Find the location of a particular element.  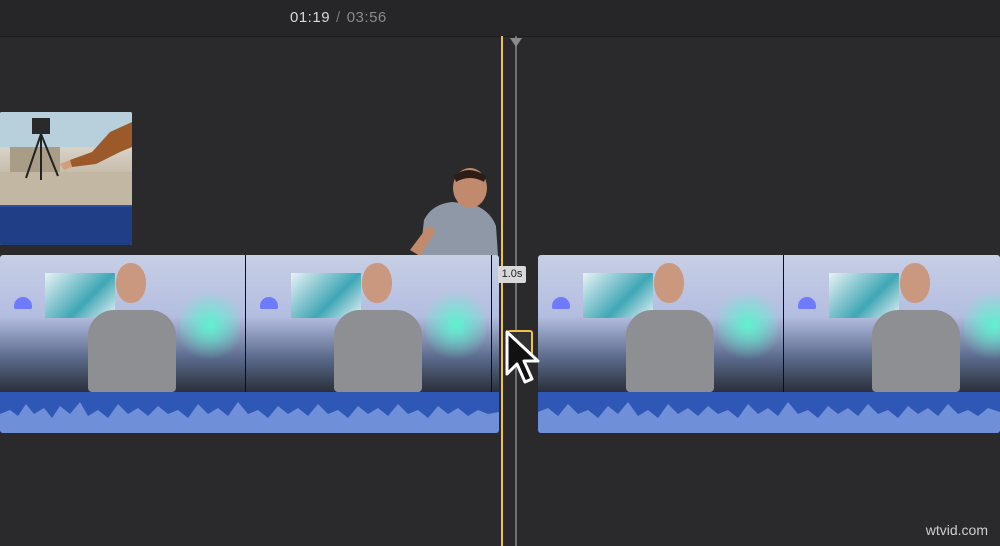

playhead is located at coordinates (502, 291).